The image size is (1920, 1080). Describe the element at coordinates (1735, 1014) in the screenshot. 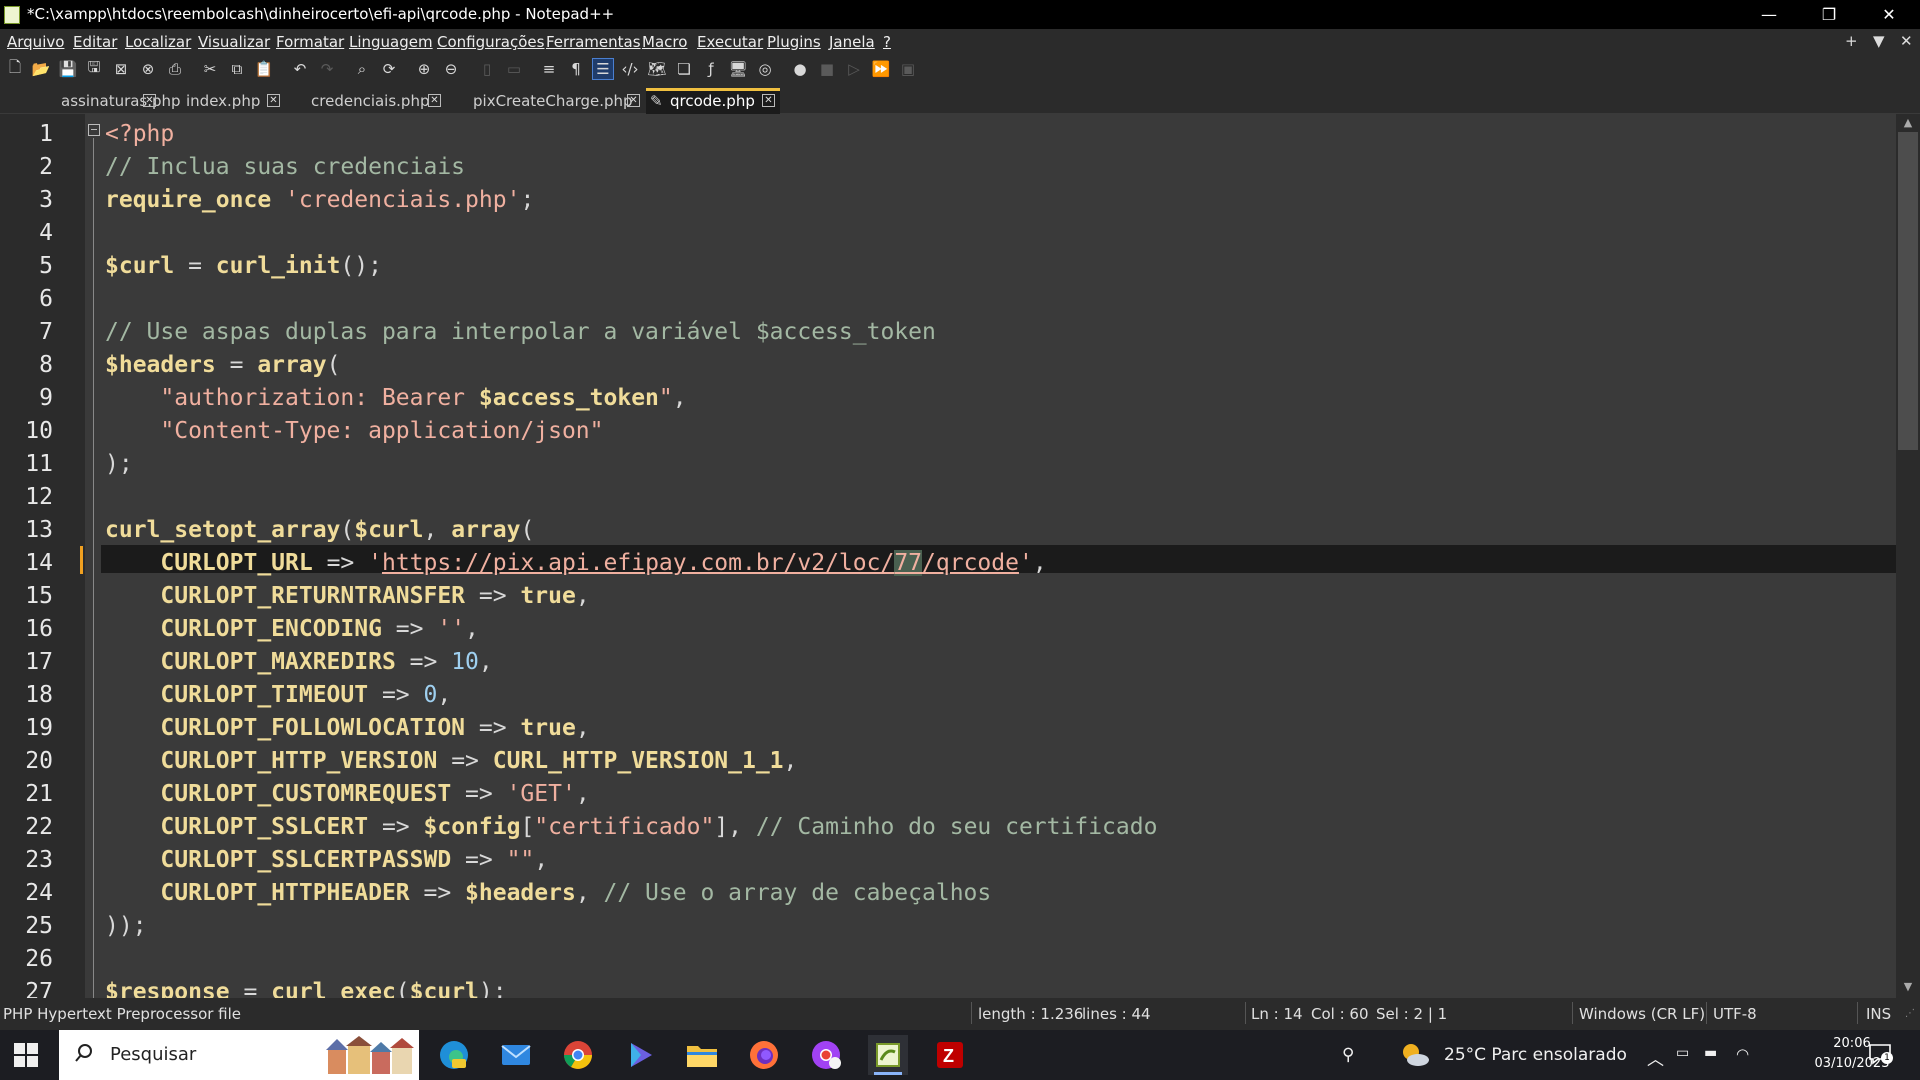

I see `status-encoding: UTF-8` at that location.